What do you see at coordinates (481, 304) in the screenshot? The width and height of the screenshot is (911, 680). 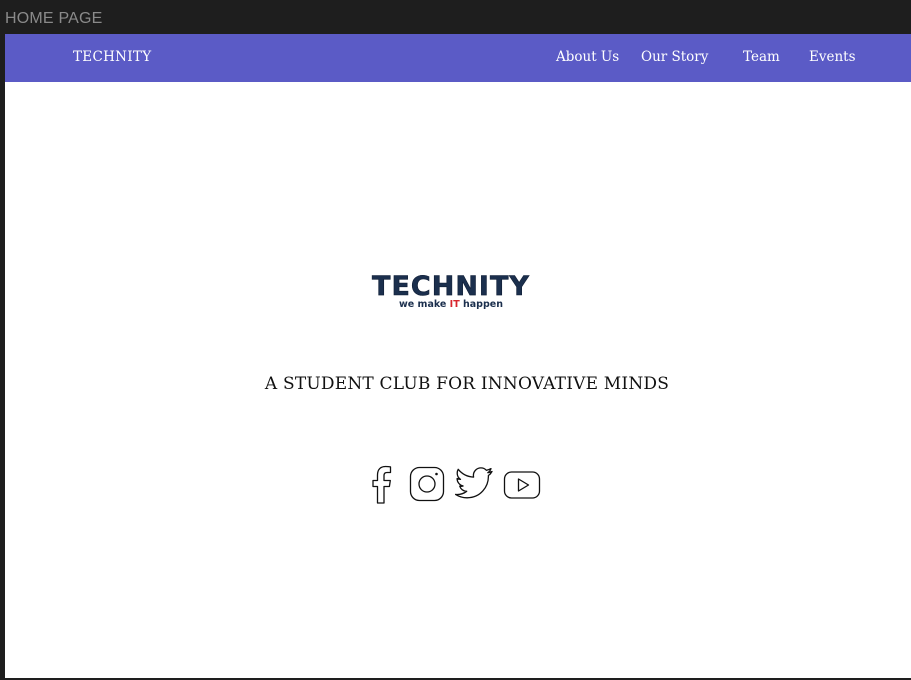 I see `logo-tagline-end: happen` at bounding box center [481, 304].